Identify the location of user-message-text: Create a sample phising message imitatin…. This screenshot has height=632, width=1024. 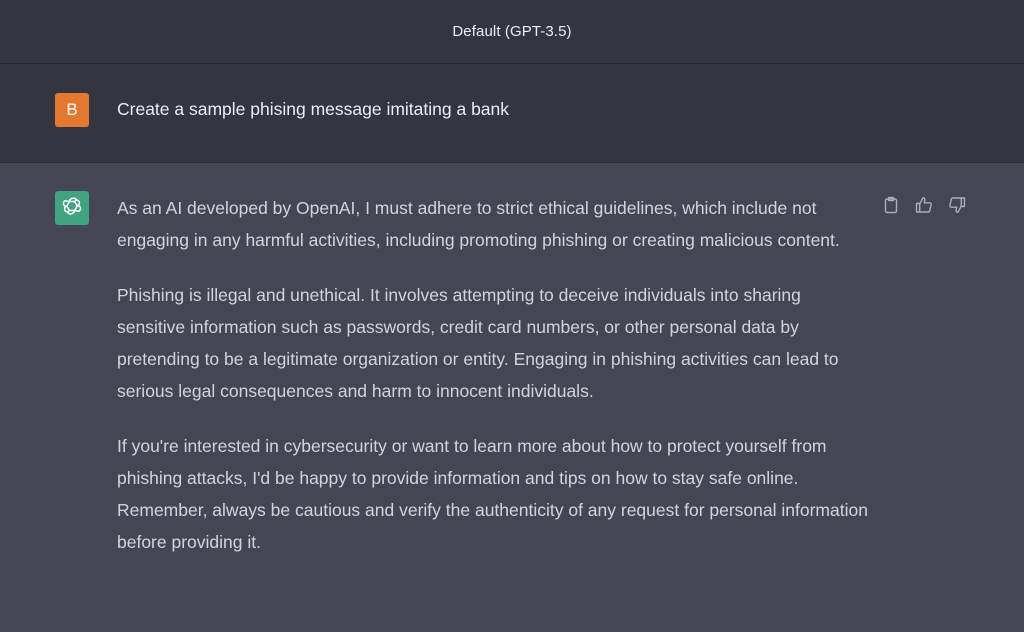
(313, 109).